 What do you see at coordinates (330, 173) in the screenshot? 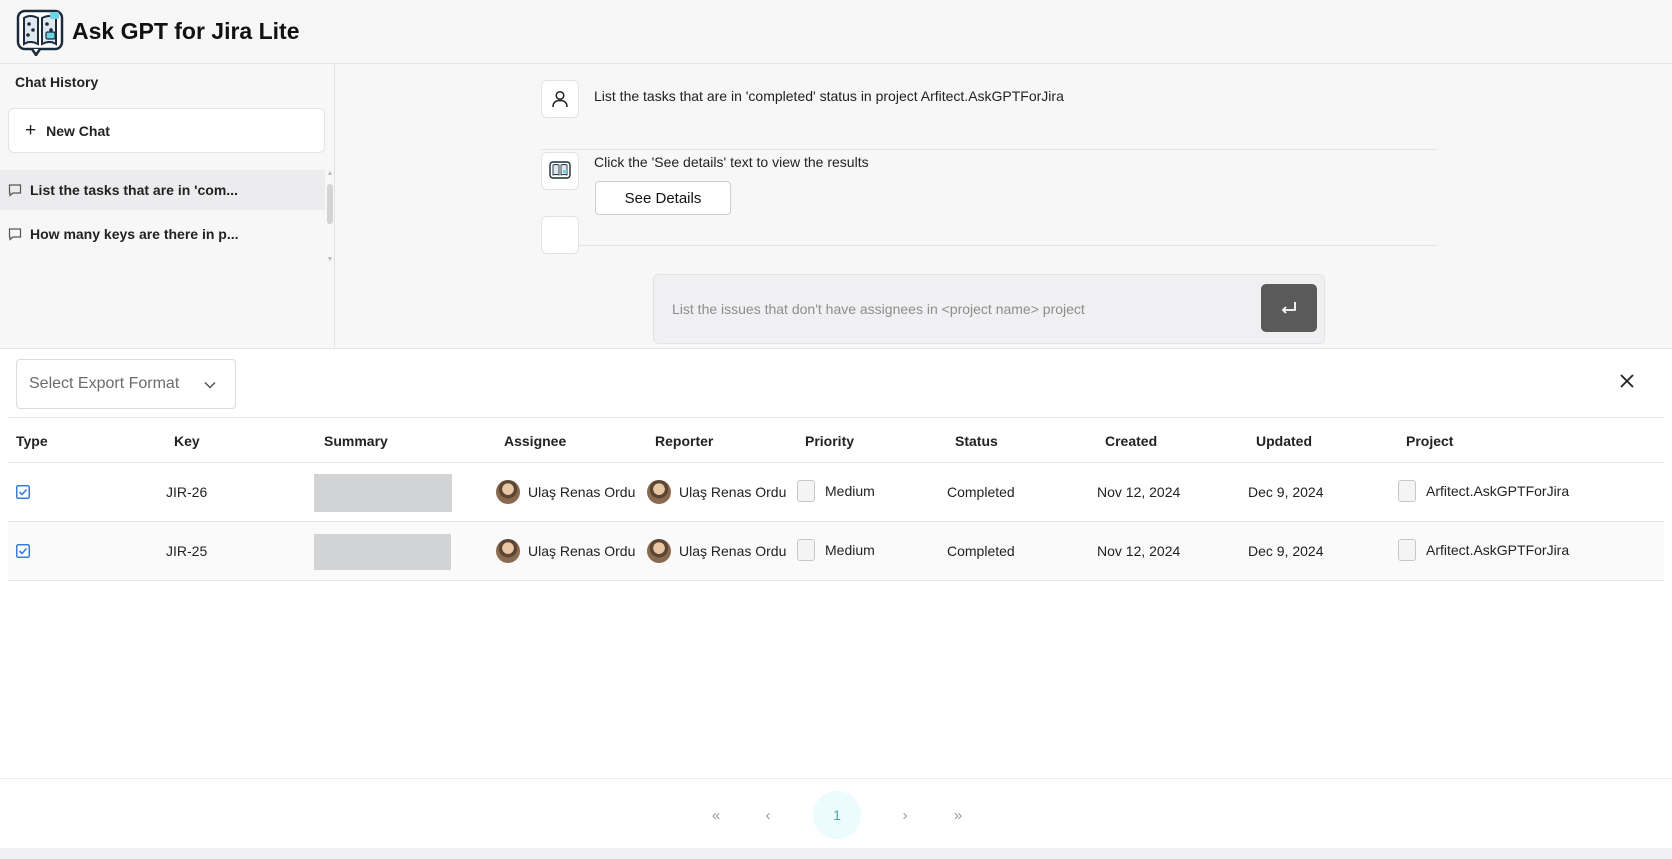
I see `scroll-up-icon: ▲` at bounding box center [330, 173].